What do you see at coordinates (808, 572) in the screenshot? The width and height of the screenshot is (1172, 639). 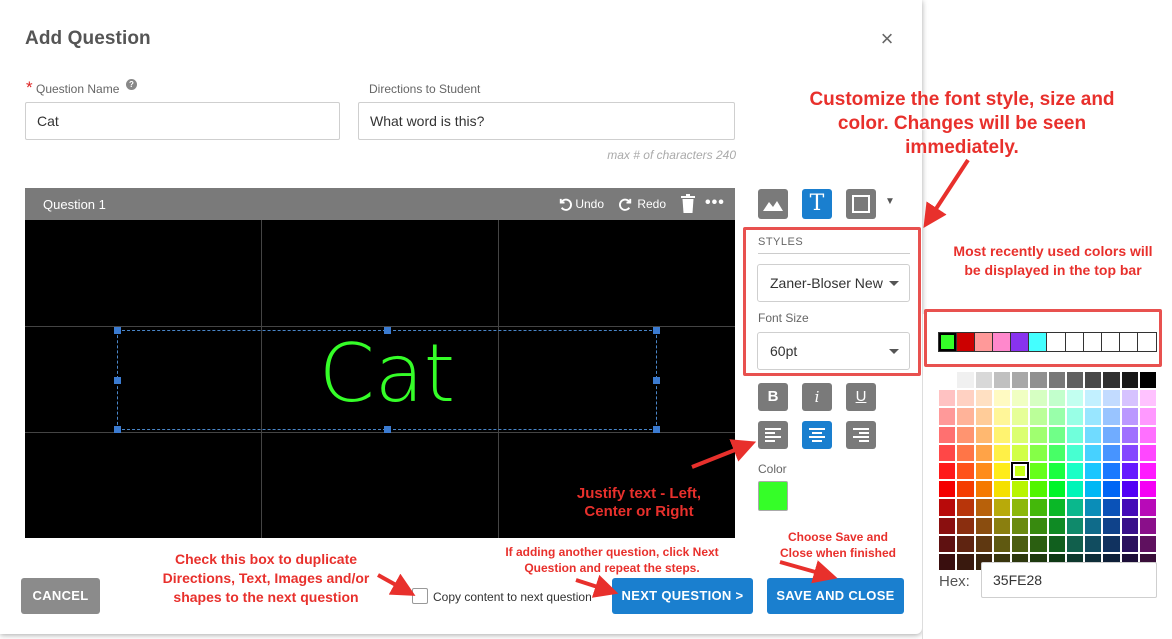 I see `arrow-to-save` at bounding box center [808, 572].